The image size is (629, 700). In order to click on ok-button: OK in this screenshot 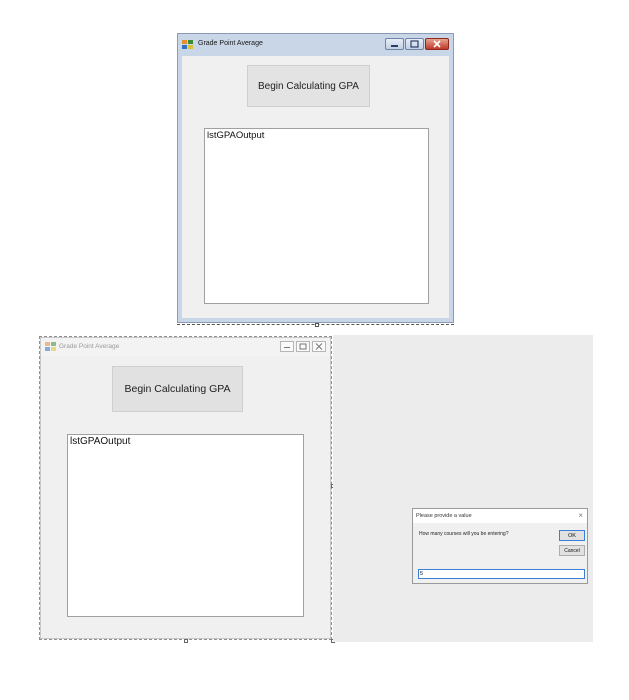, I will do `click(572, 535)`.